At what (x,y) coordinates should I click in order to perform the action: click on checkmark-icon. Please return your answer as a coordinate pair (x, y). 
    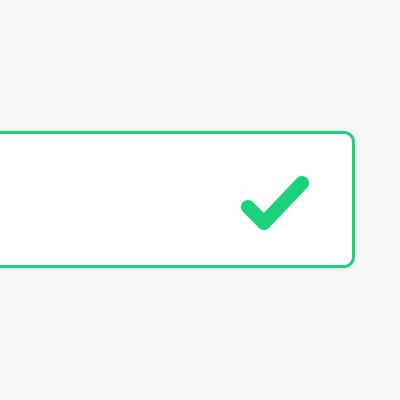
    Looking at the image, I should click on (275, 203).